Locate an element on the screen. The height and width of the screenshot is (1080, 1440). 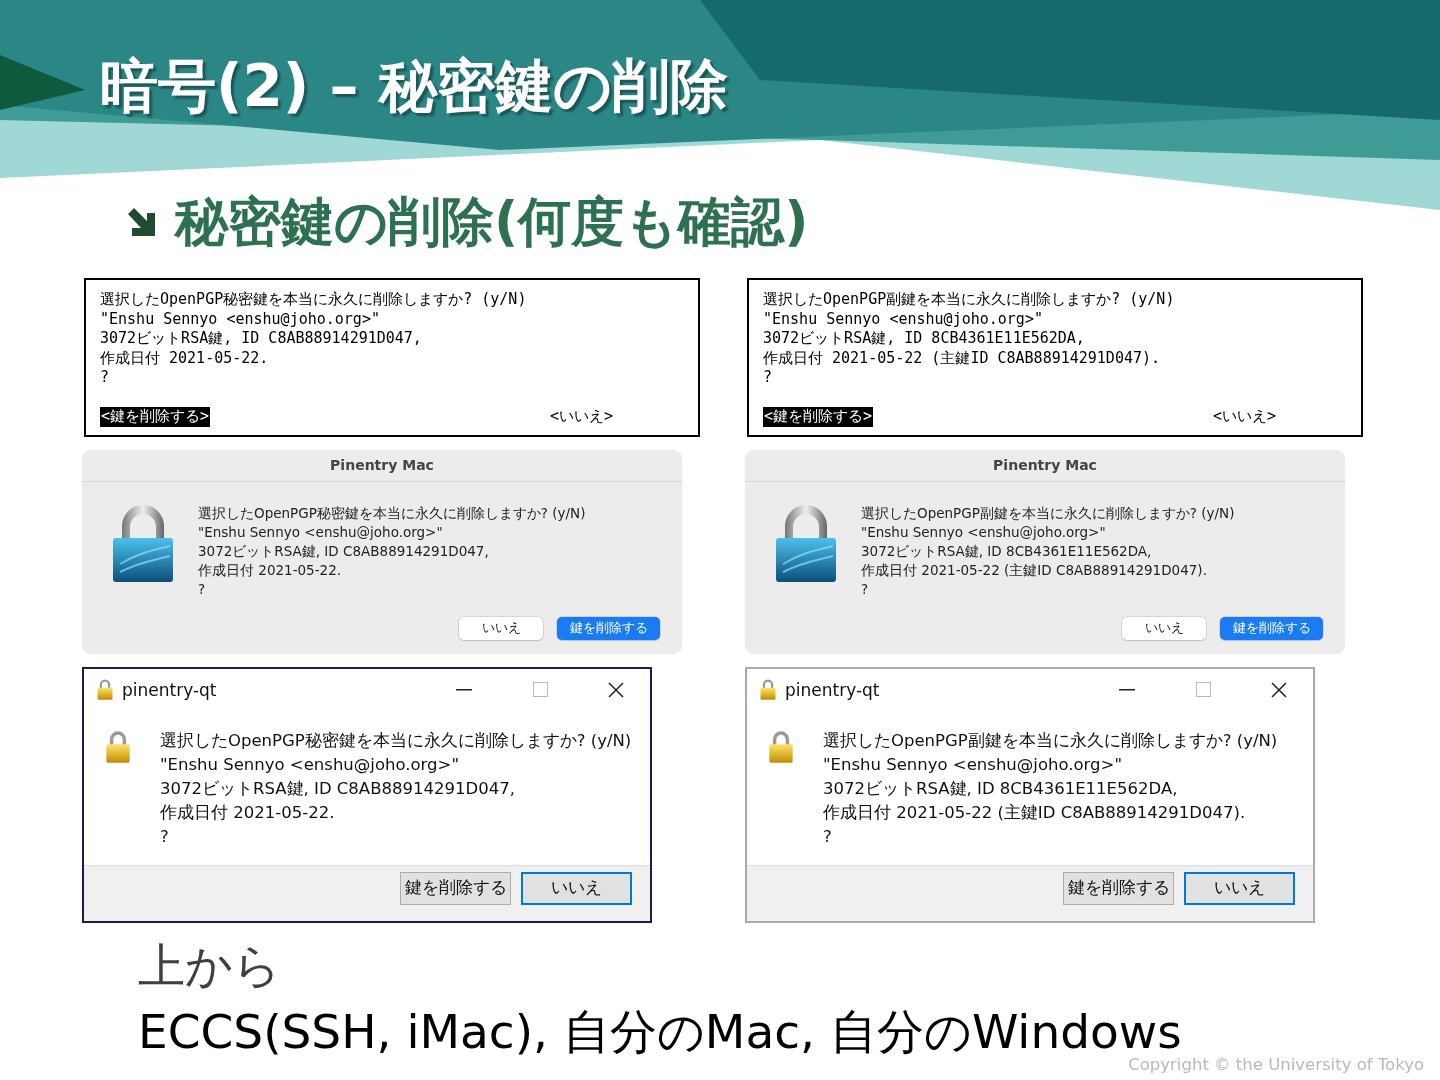
terminal-text: 3072ビットRSA鍵, ID 8CB4361E11E562DA, is located at coordinates (924, 339).